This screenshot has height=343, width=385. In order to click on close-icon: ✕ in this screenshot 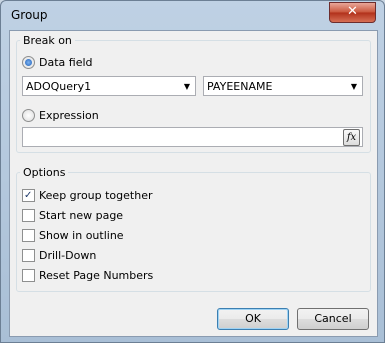, I will do `click(352, 11)`.